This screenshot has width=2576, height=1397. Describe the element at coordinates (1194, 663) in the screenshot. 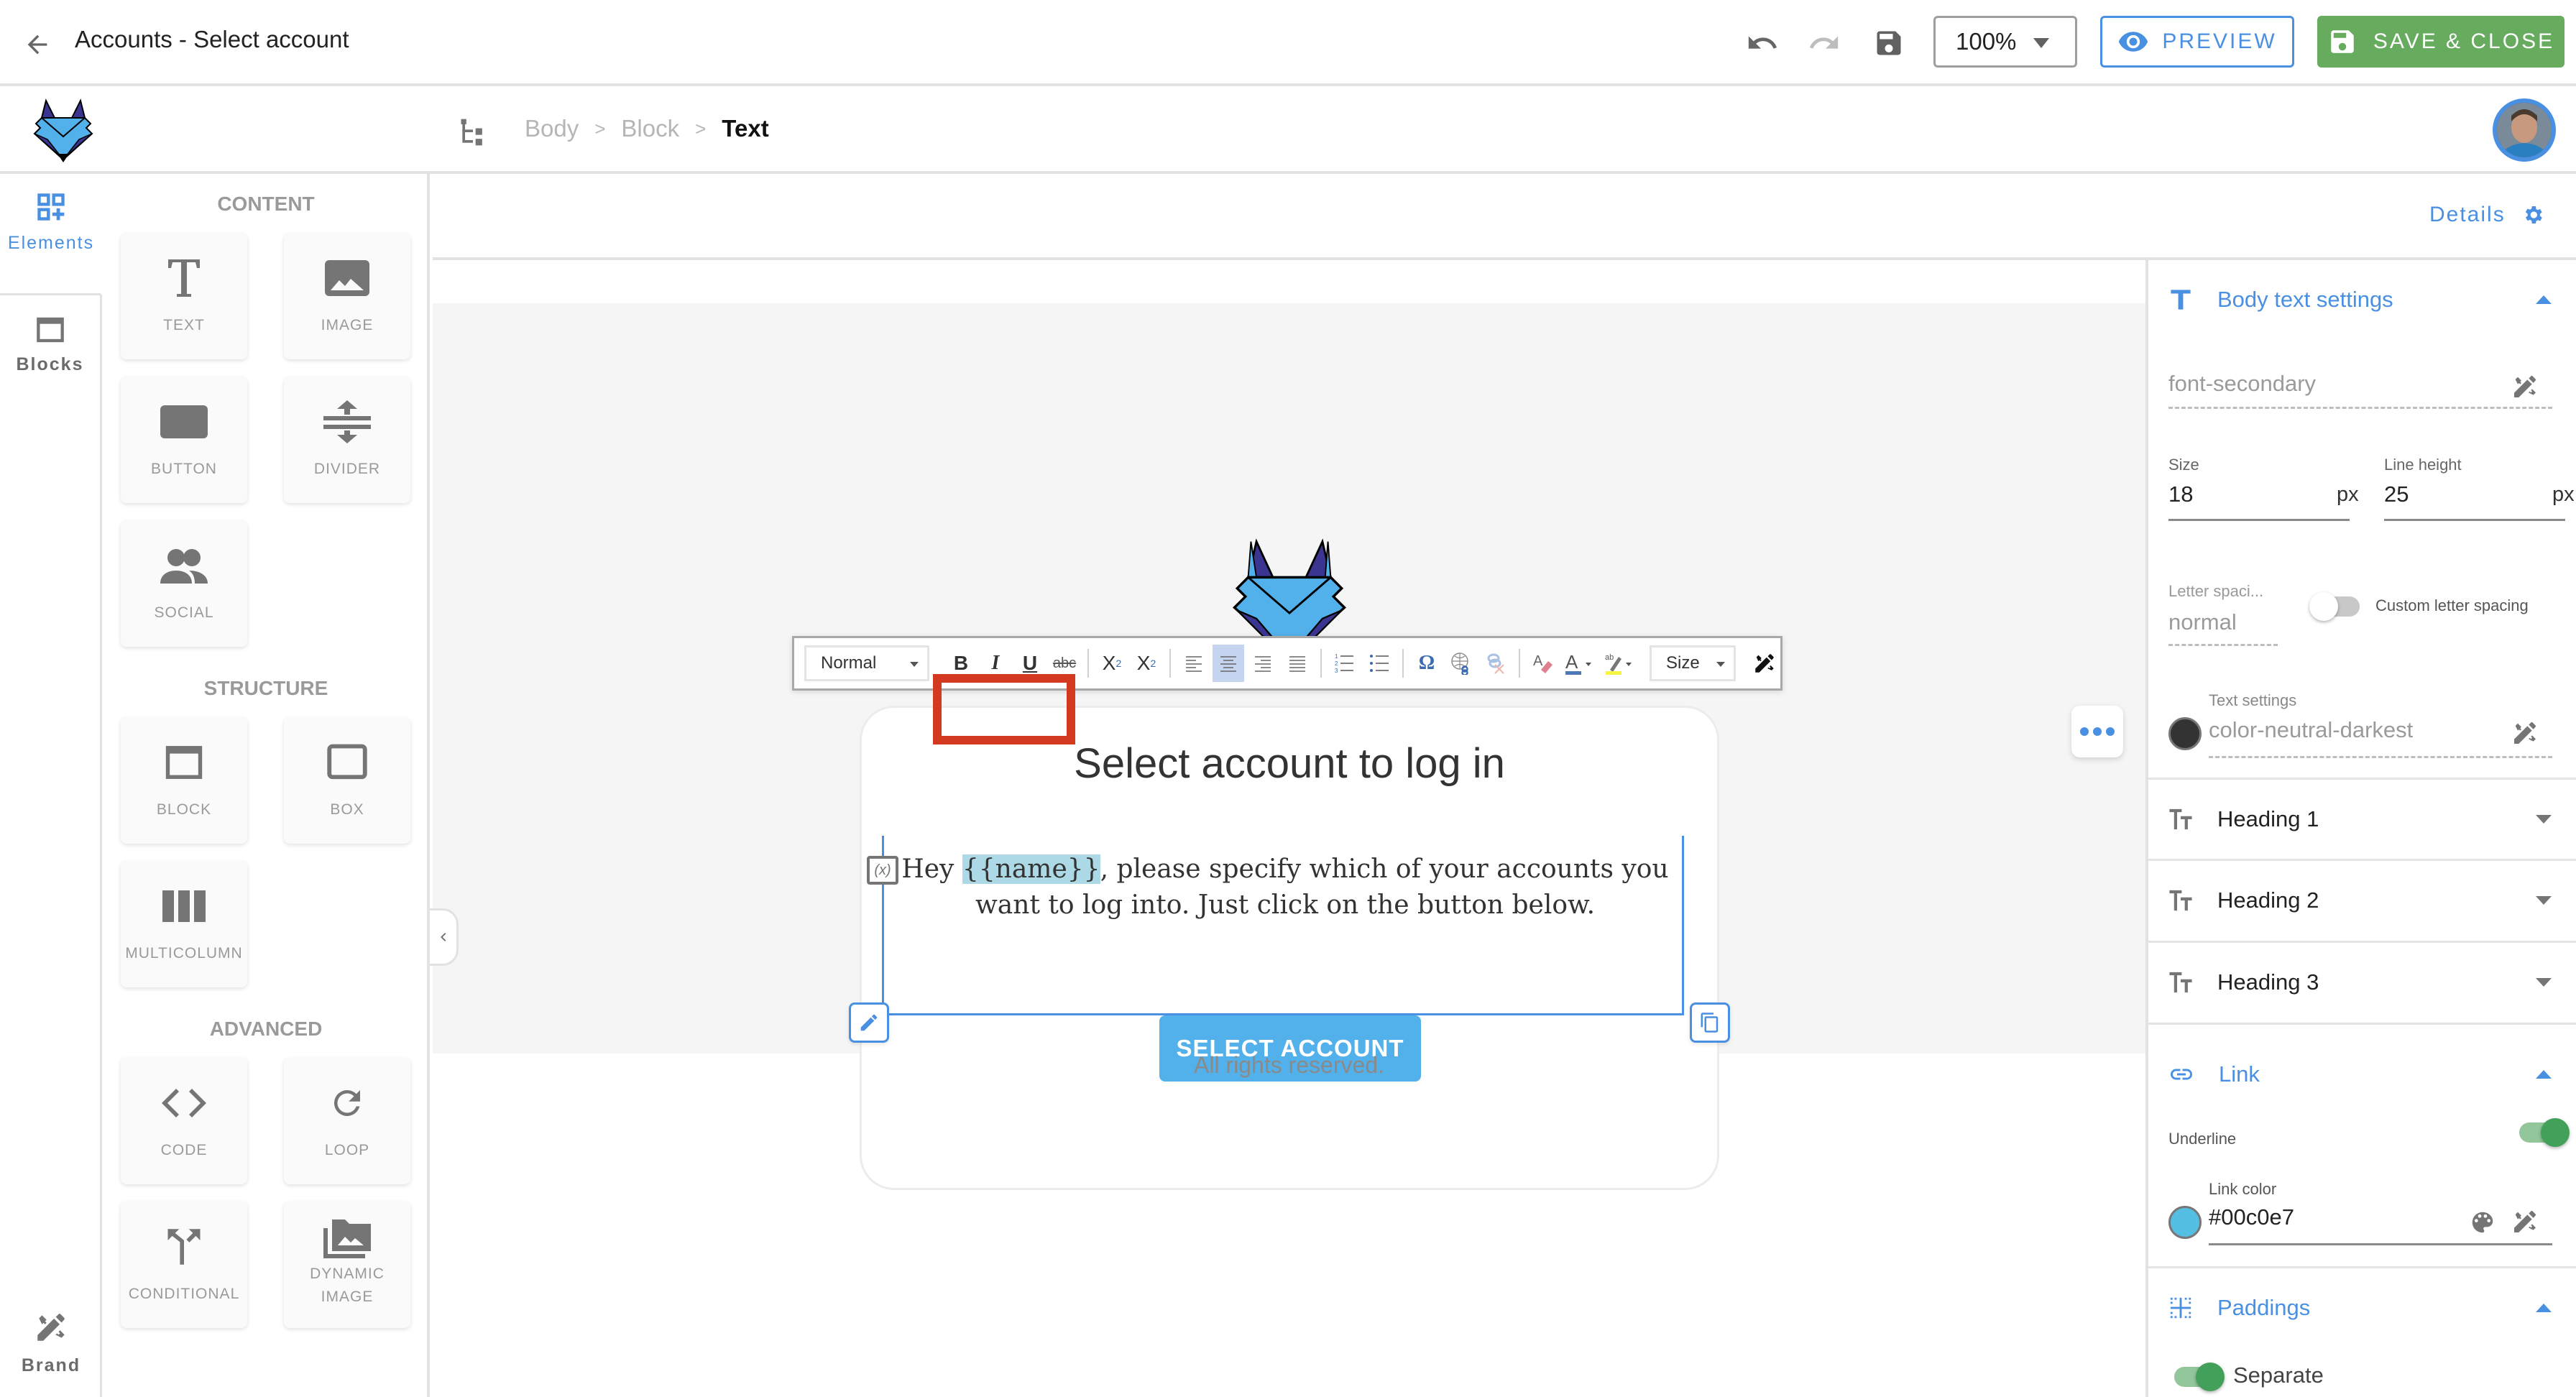

I see `align-left-button` at that location.